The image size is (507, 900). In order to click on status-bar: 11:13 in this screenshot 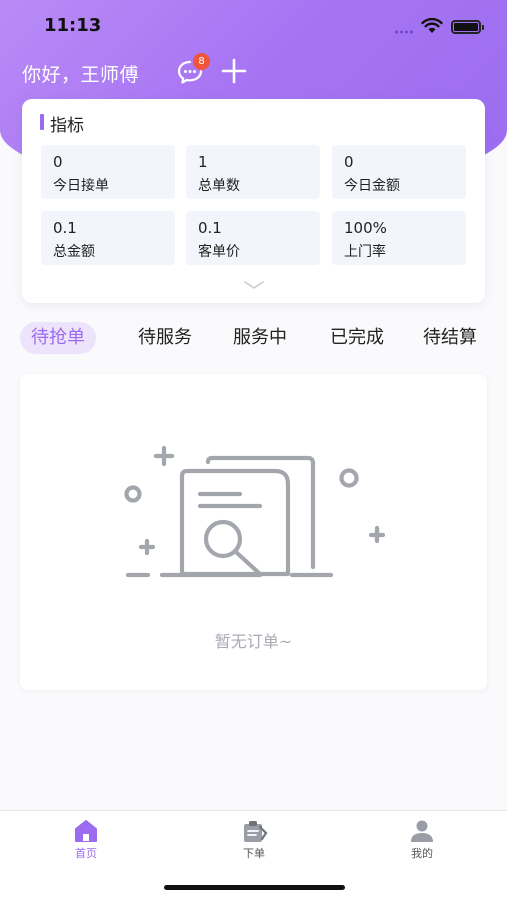, I will do `click(253, 27)`.